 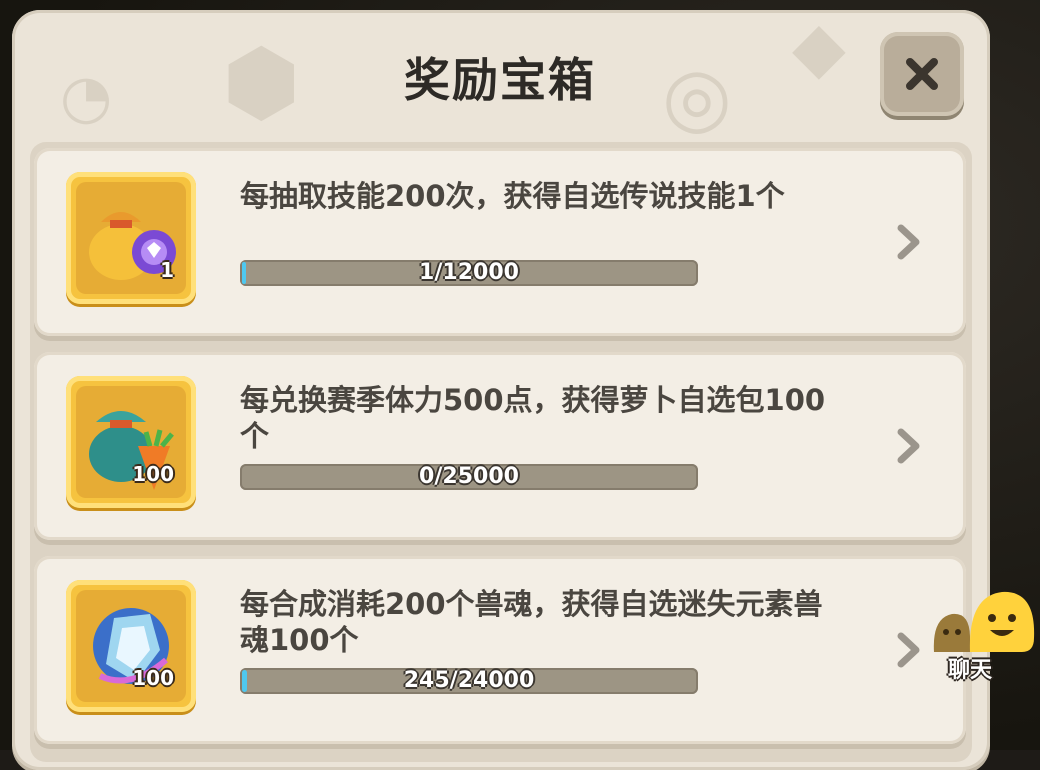 What do you see at coordinates (131, 238) in the screenshot?
I see `reward-icon-frame: 1` at bounding box center [131, 238].